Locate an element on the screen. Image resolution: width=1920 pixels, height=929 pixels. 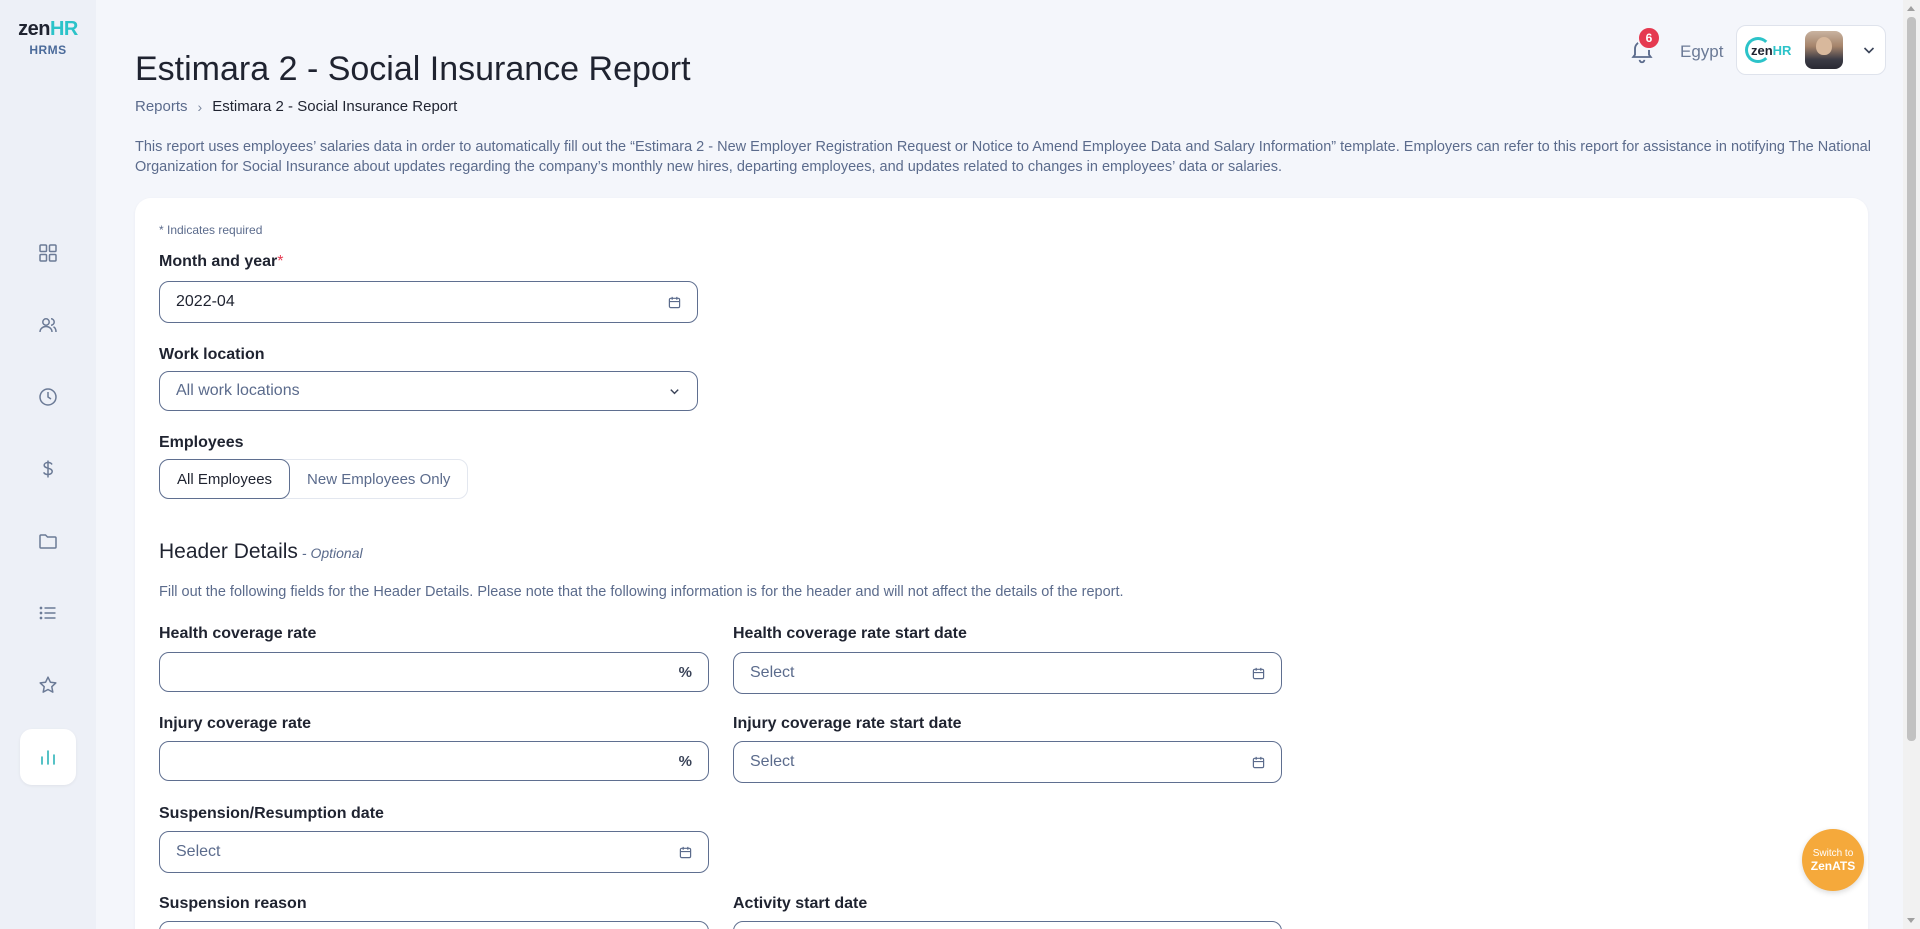
injury-coverage-rate-input: % is located at coordinates (434, 761).